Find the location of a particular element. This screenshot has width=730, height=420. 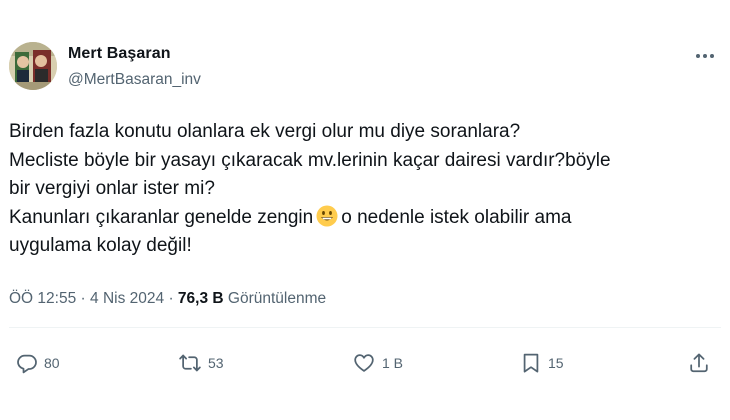

views-label: Görüntülenme is located at coordinates (277, 298).